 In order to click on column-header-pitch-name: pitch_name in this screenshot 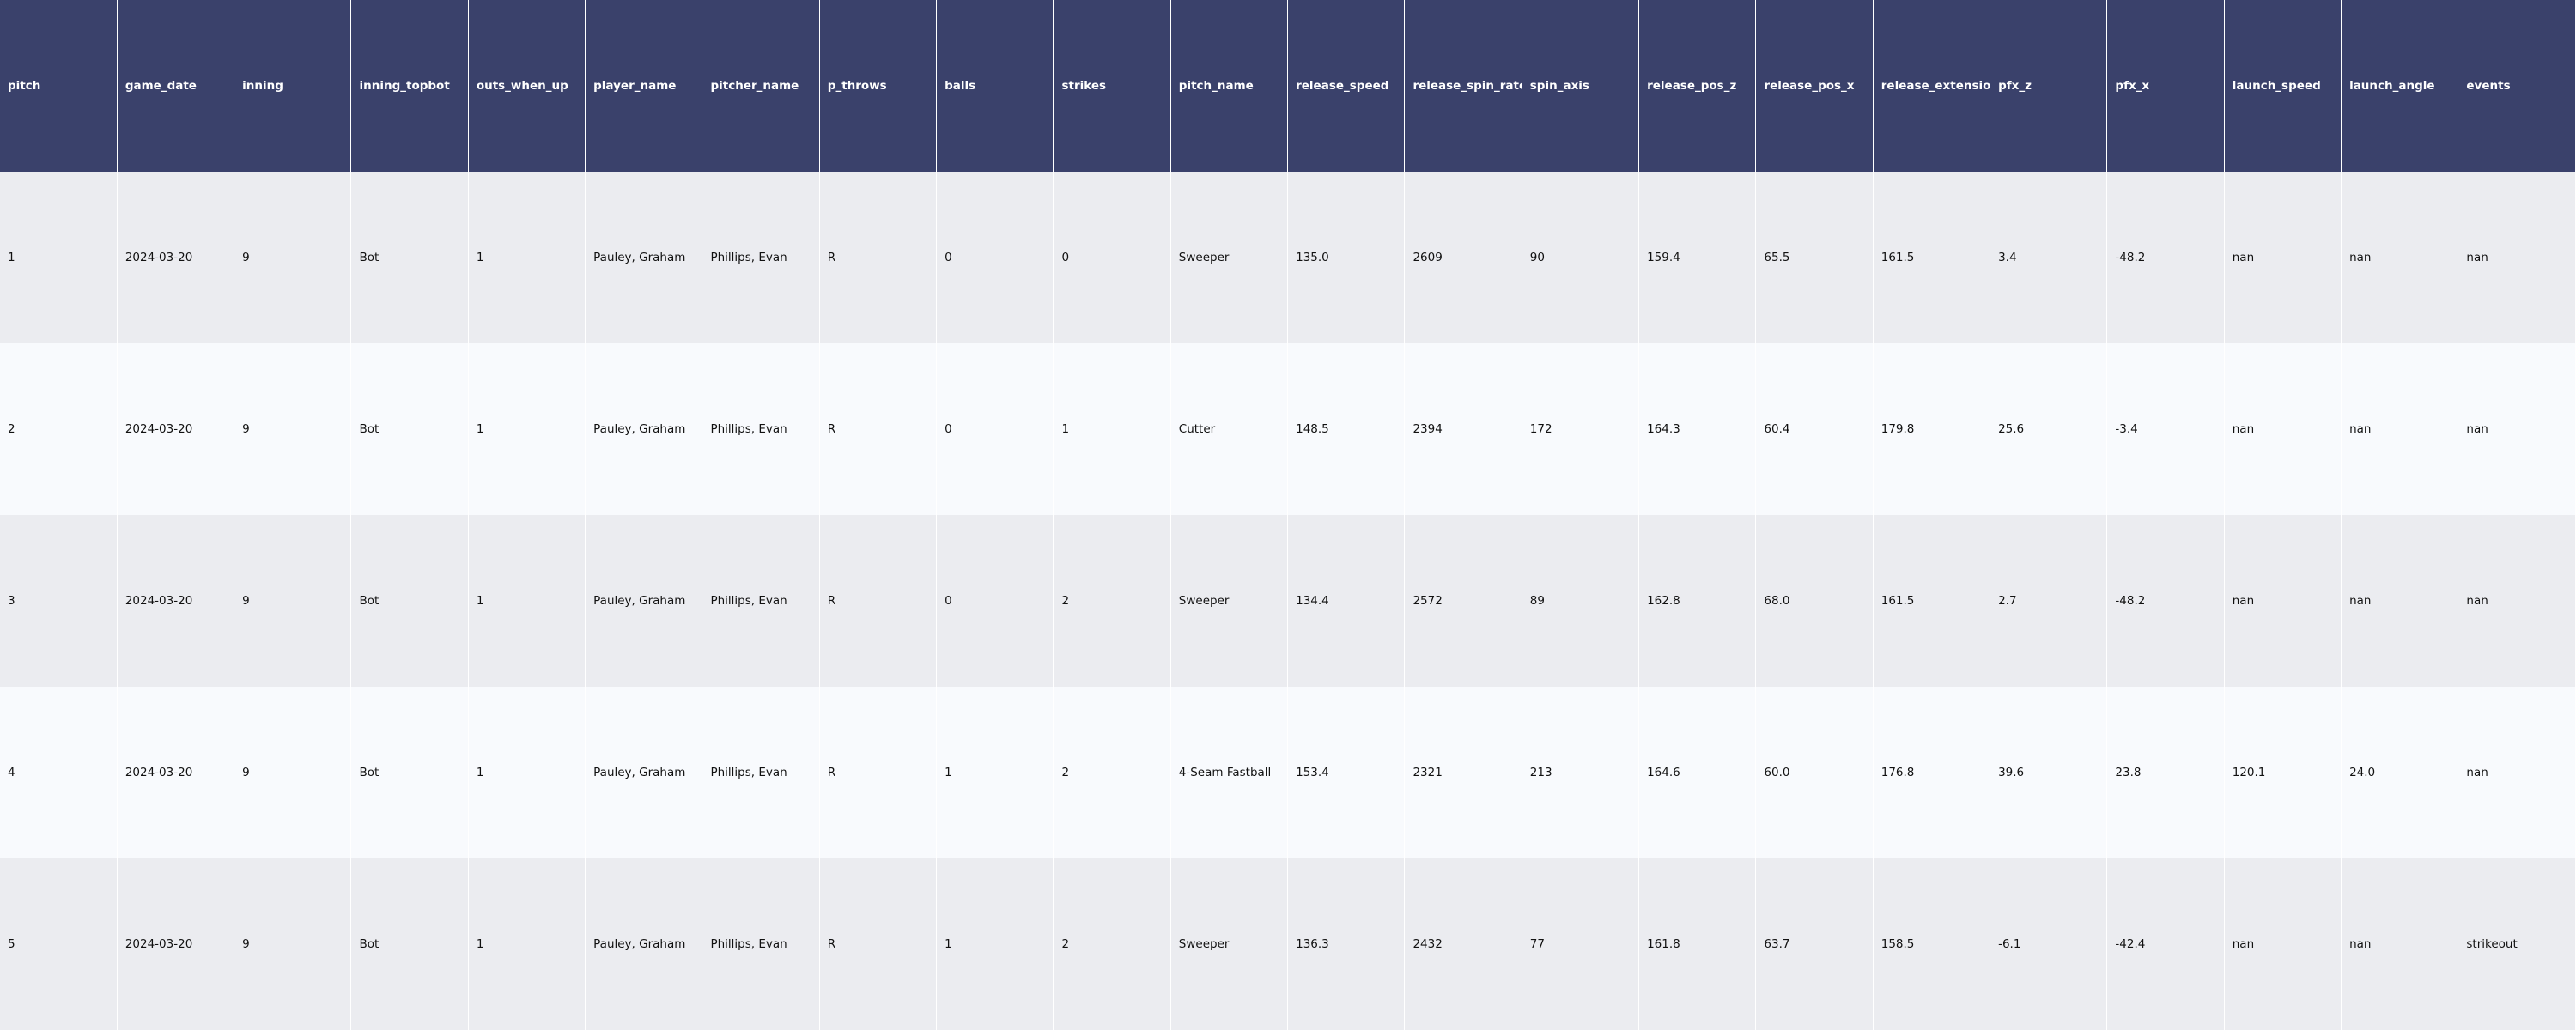, I will do `click(1229, 86)`.